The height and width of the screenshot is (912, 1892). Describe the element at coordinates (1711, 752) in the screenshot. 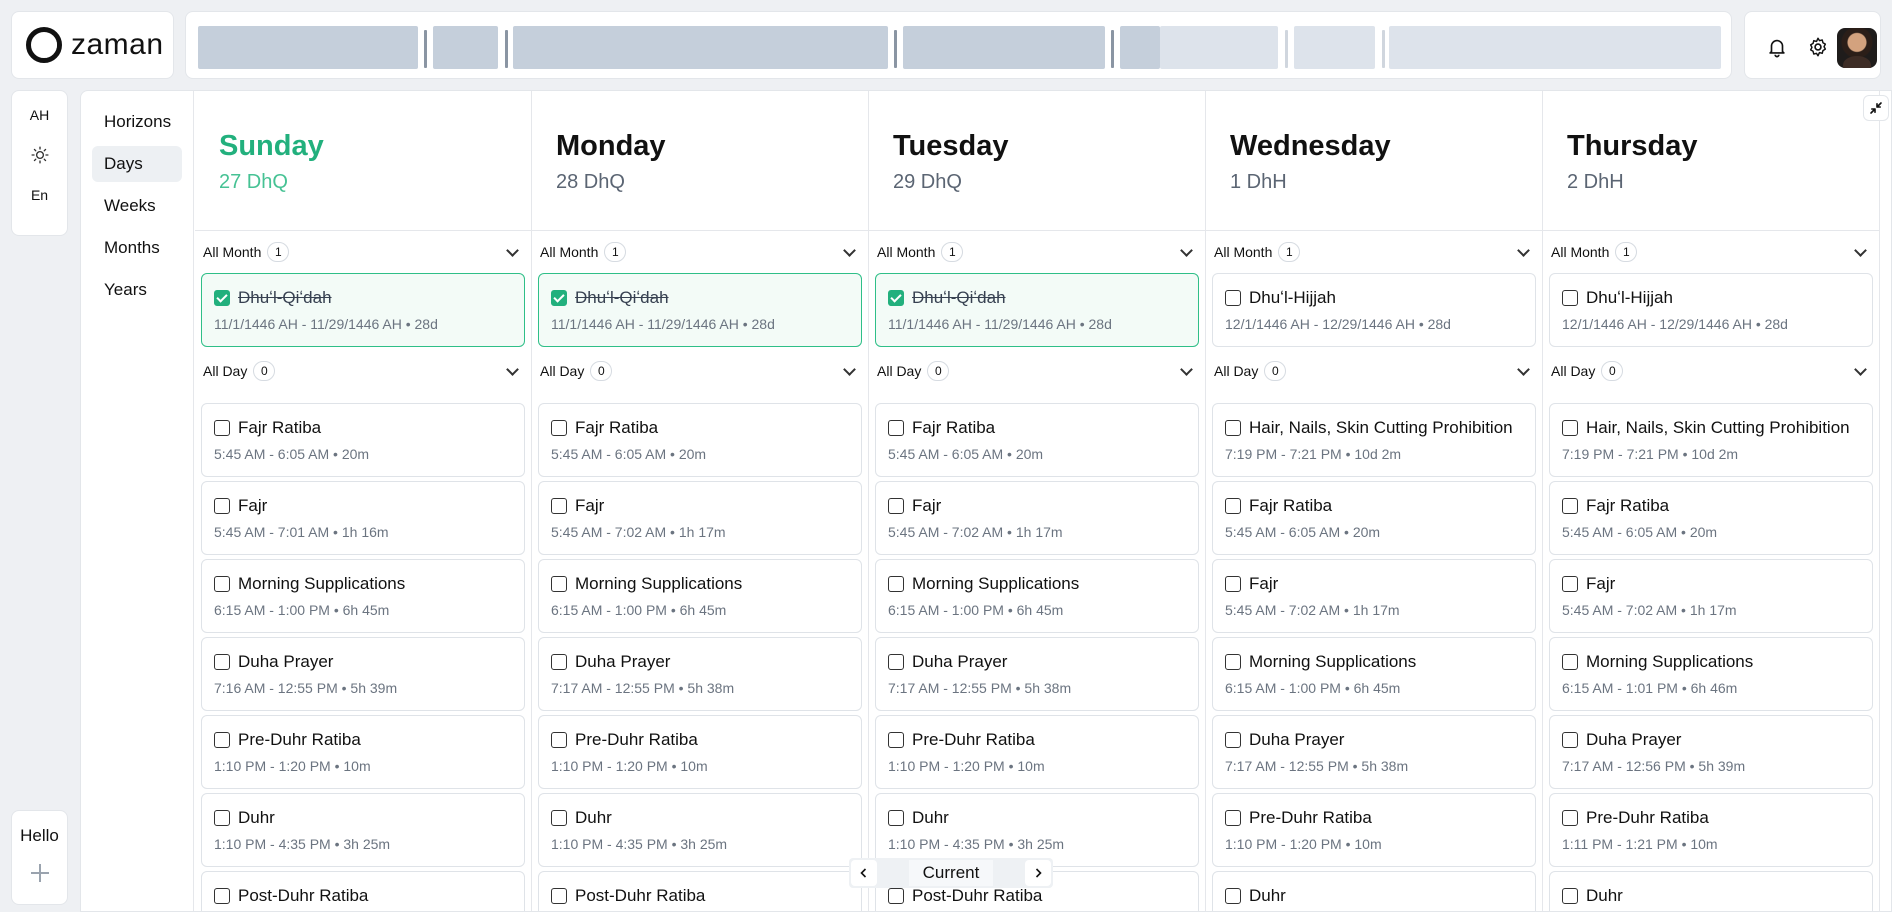

I see `event-card: Duha Prayer 7:17 AM - 12:56 PM • 5h 39m` at that location.